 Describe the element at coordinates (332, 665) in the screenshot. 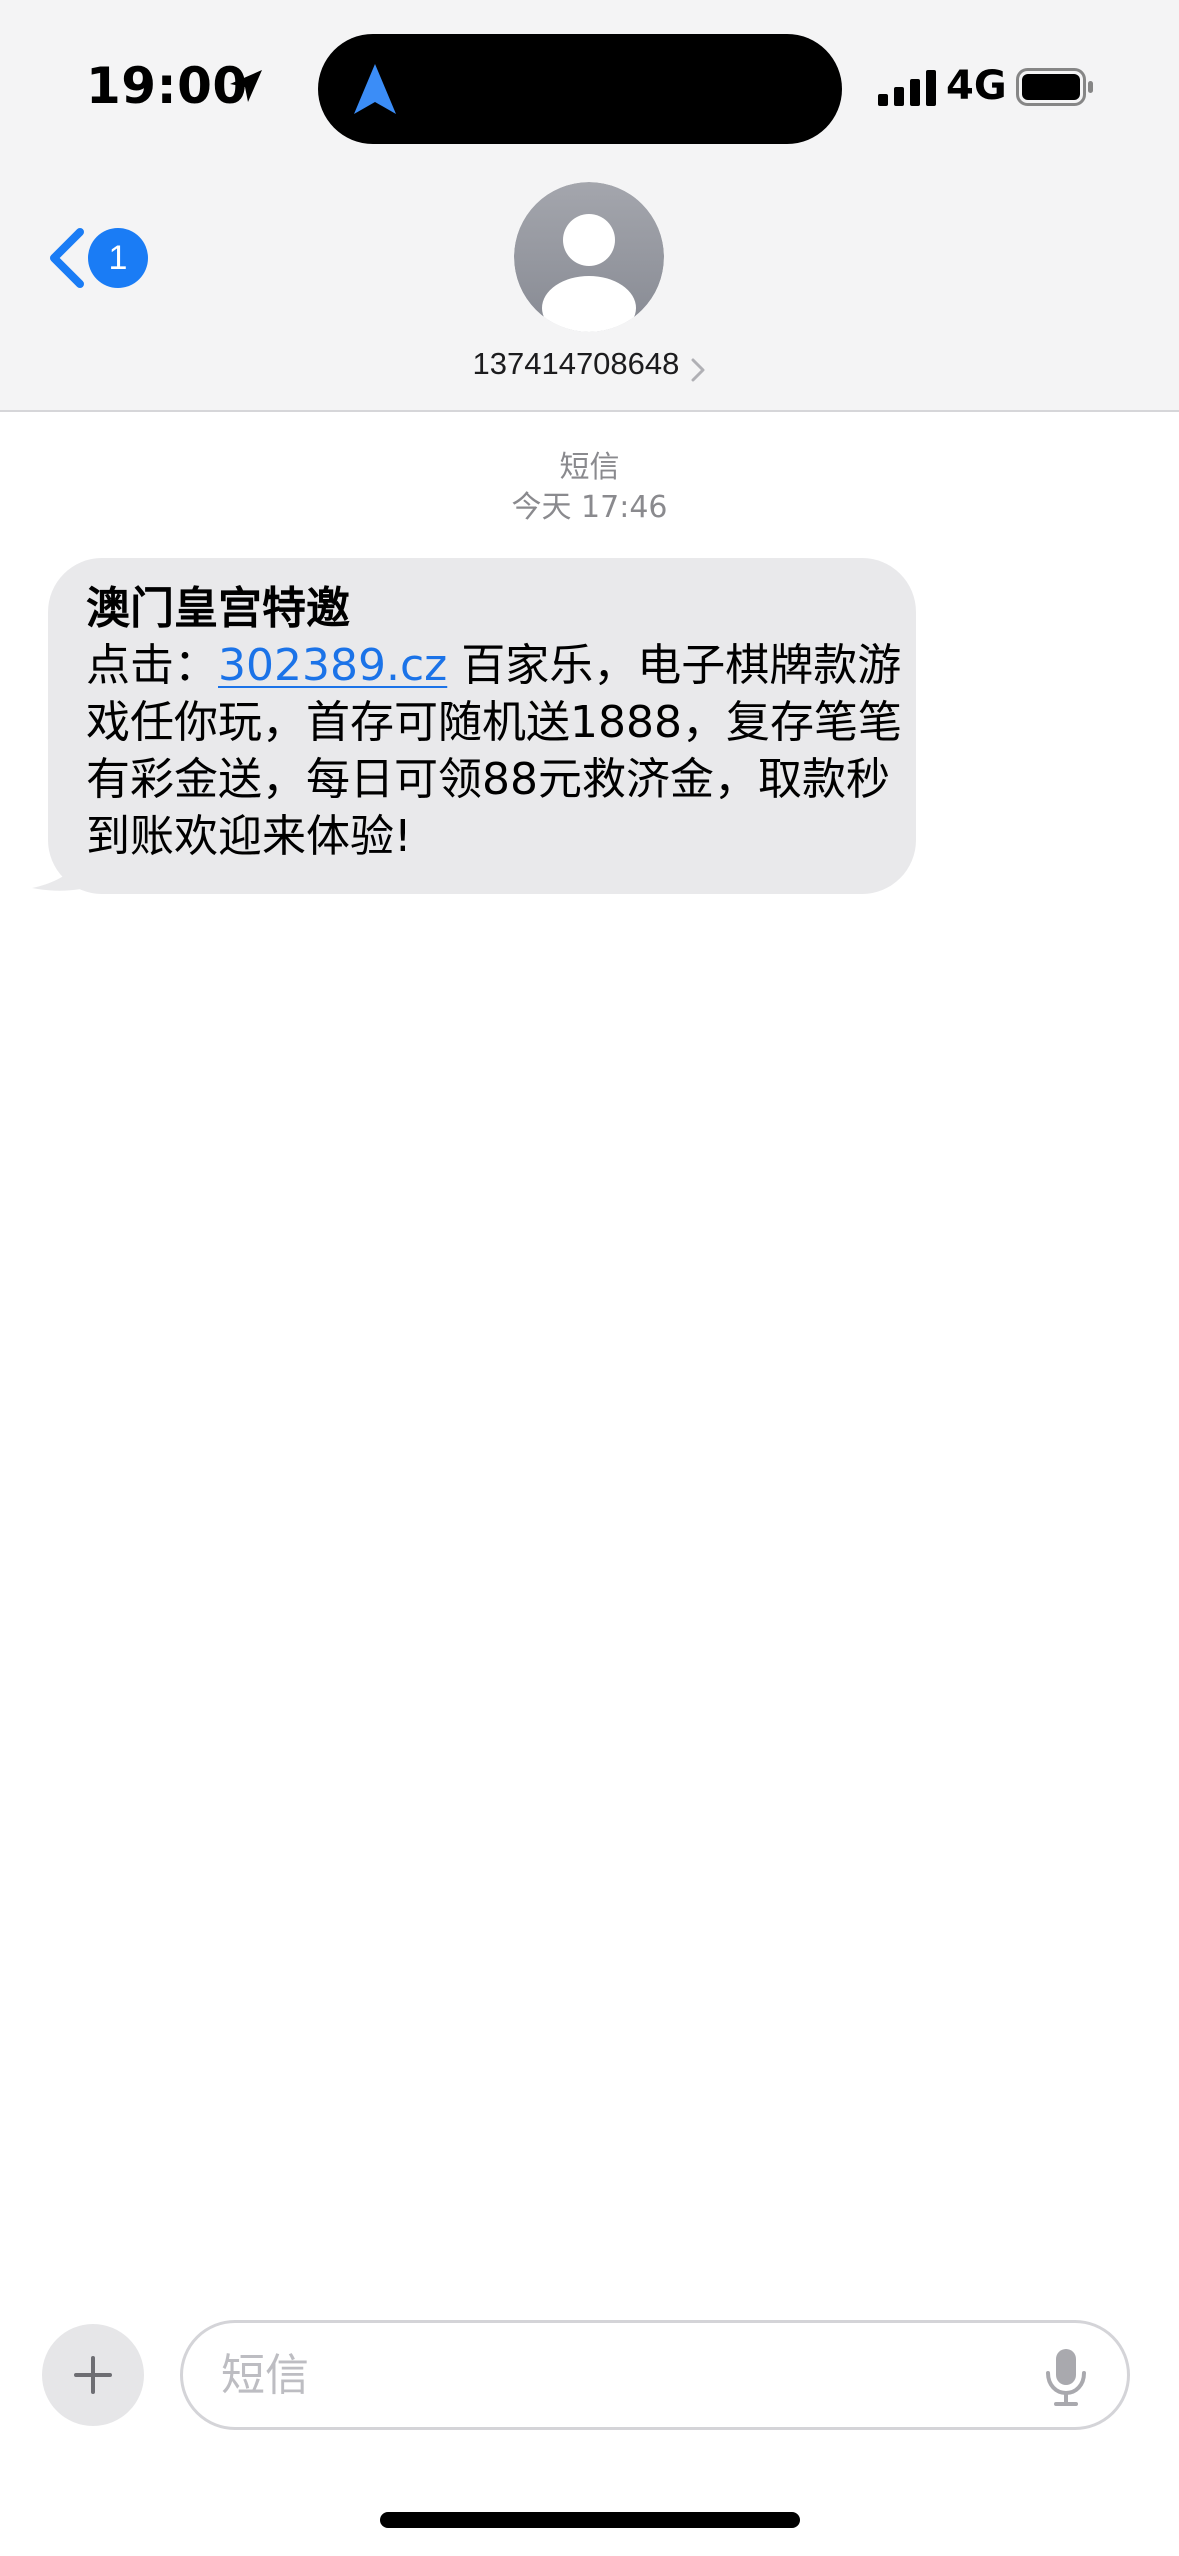

I see `message-link: 302389.cz` at that location.